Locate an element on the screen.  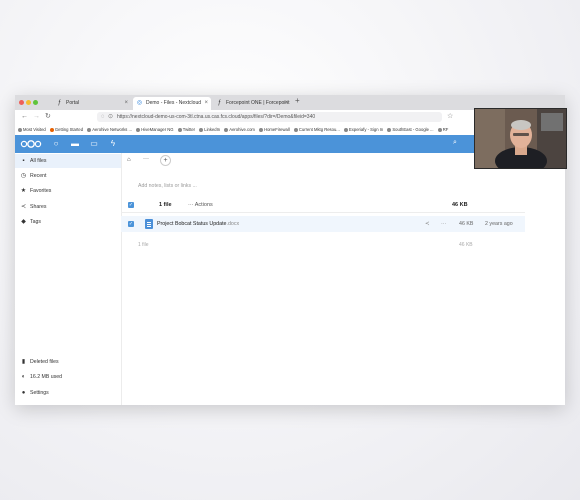
tab-forcepoint: ƒ Forcepoint ONE | Forcepoint × is located at coordinates (252, 103).